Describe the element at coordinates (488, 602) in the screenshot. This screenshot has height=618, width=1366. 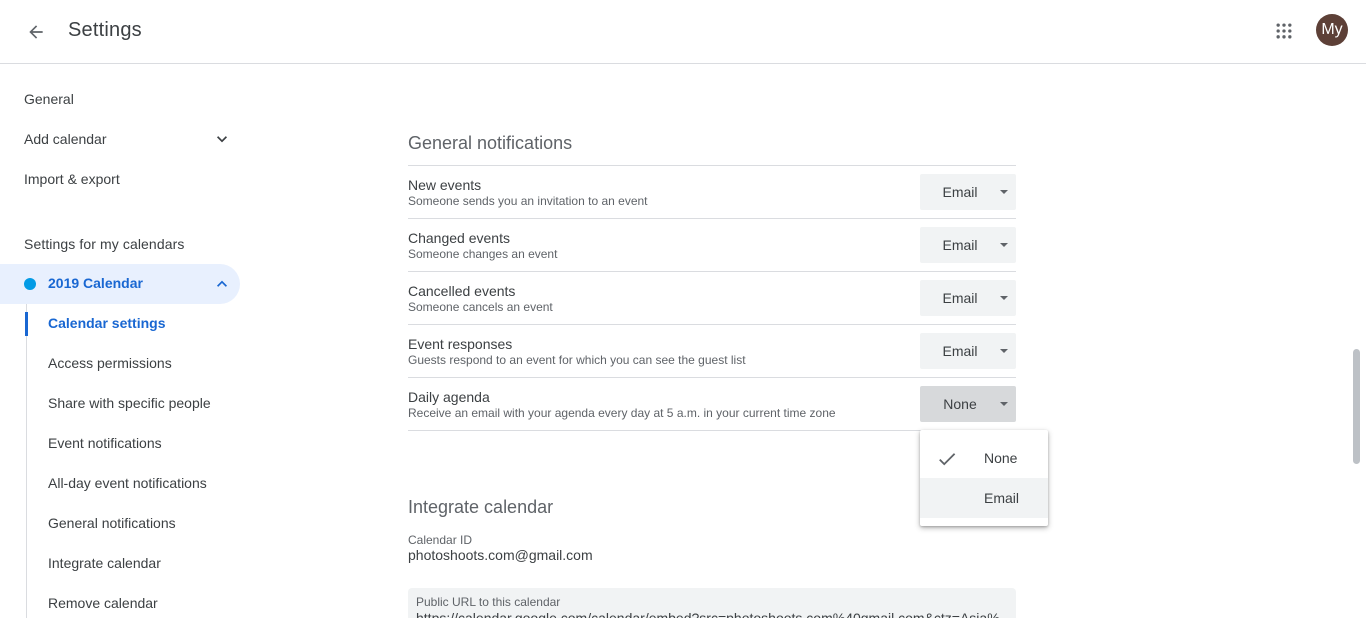
I see `public-url-label: Public URL to this calendar` at that location.